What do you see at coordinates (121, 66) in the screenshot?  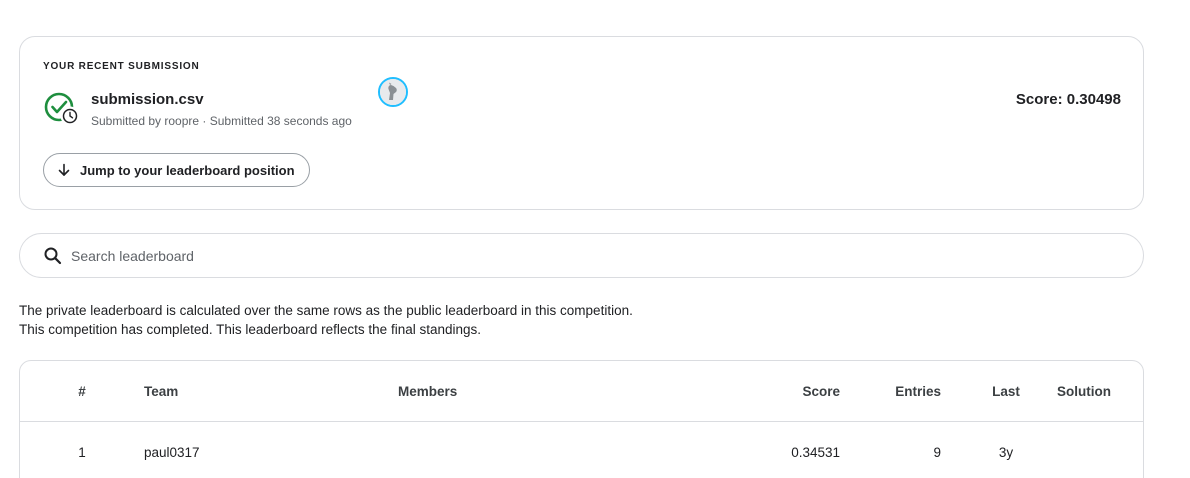 I see `recent-submission-heading: YOUR RECENT SUBMISSION` at bounding box center [121, 66].